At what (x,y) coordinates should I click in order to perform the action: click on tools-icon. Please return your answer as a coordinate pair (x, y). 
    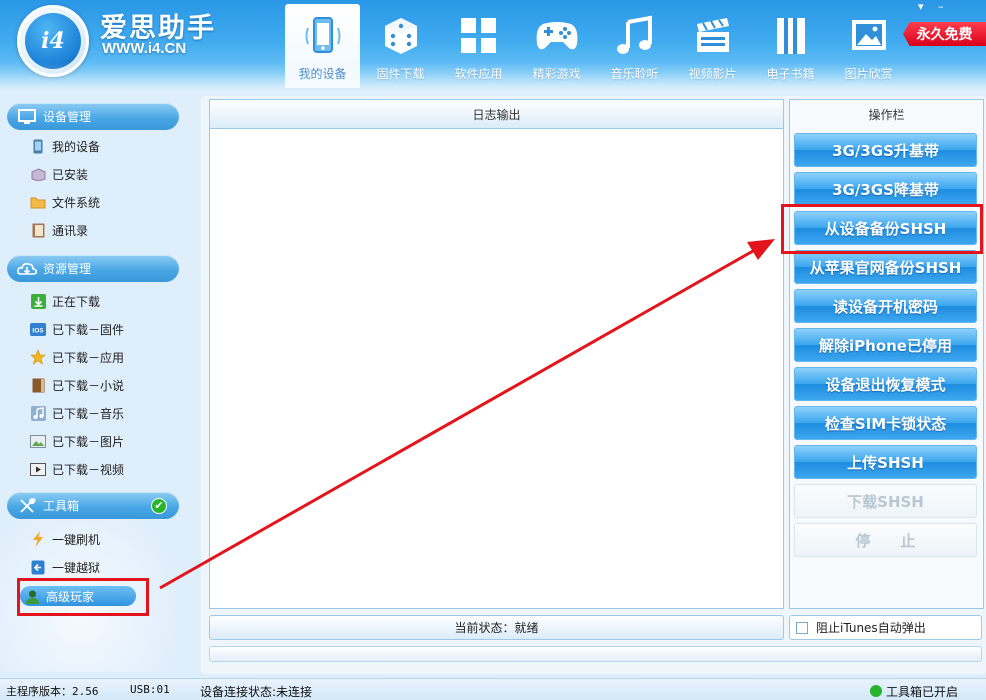
    Looking at the image, I should click on (27, 506).